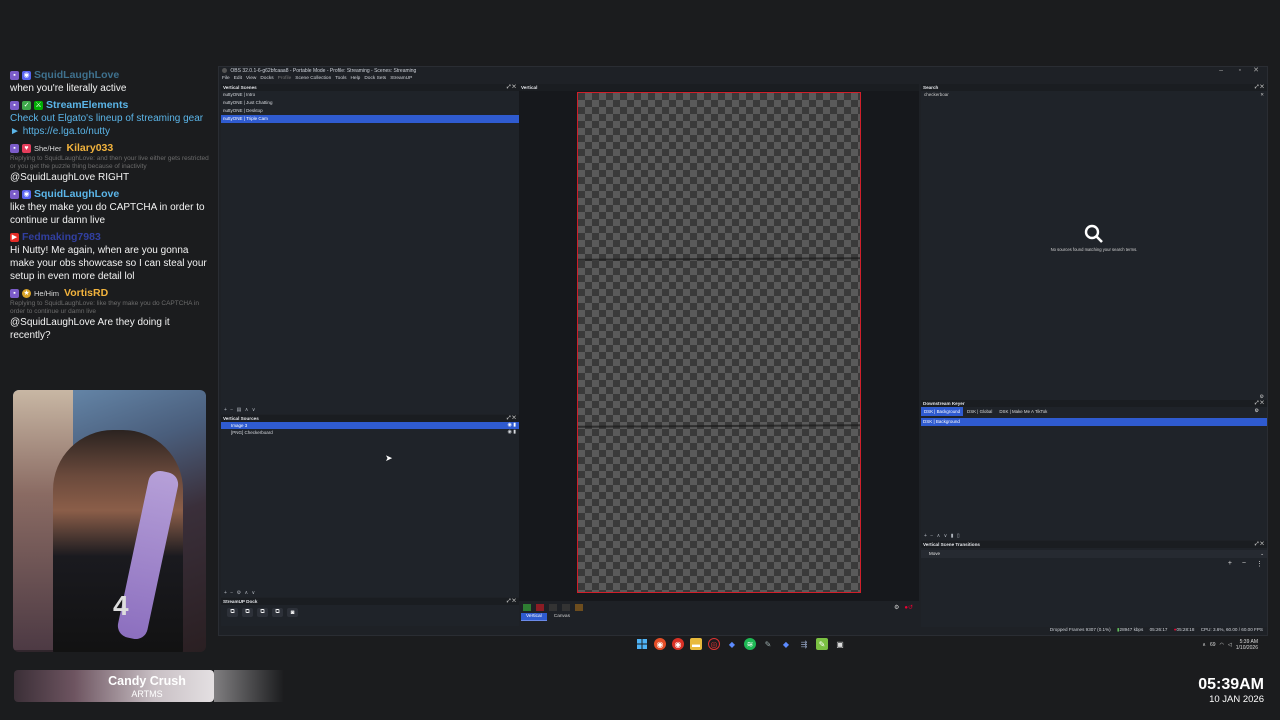 The width and height of the screenshot is (1280, 720). What do you see at coordinates (1259, 564) in the screenshot?
I see `more-icon: ⋮` at bounding box center [1259, 564].